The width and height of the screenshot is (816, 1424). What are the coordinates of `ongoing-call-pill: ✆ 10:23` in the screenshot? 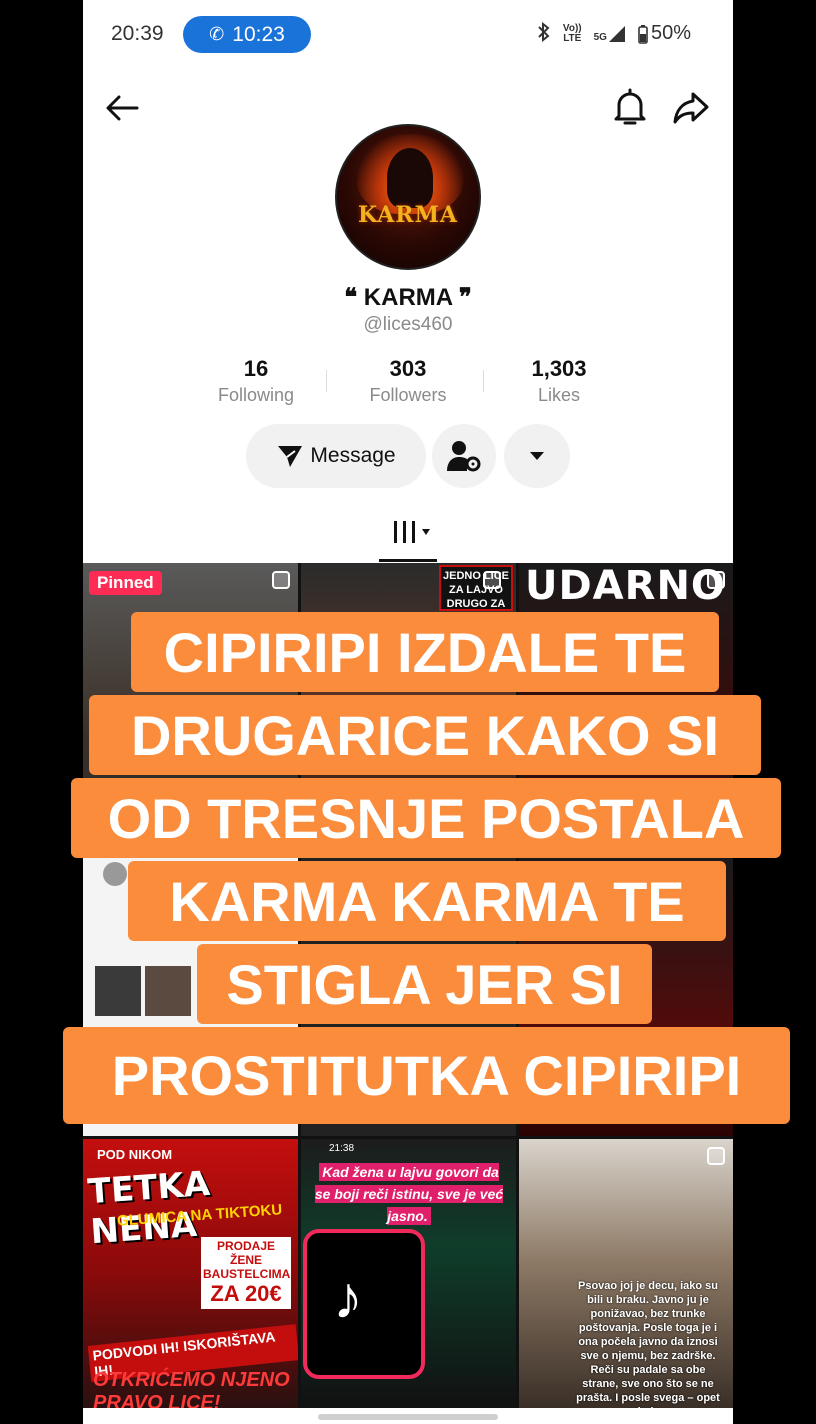 It's located at (247, 34).